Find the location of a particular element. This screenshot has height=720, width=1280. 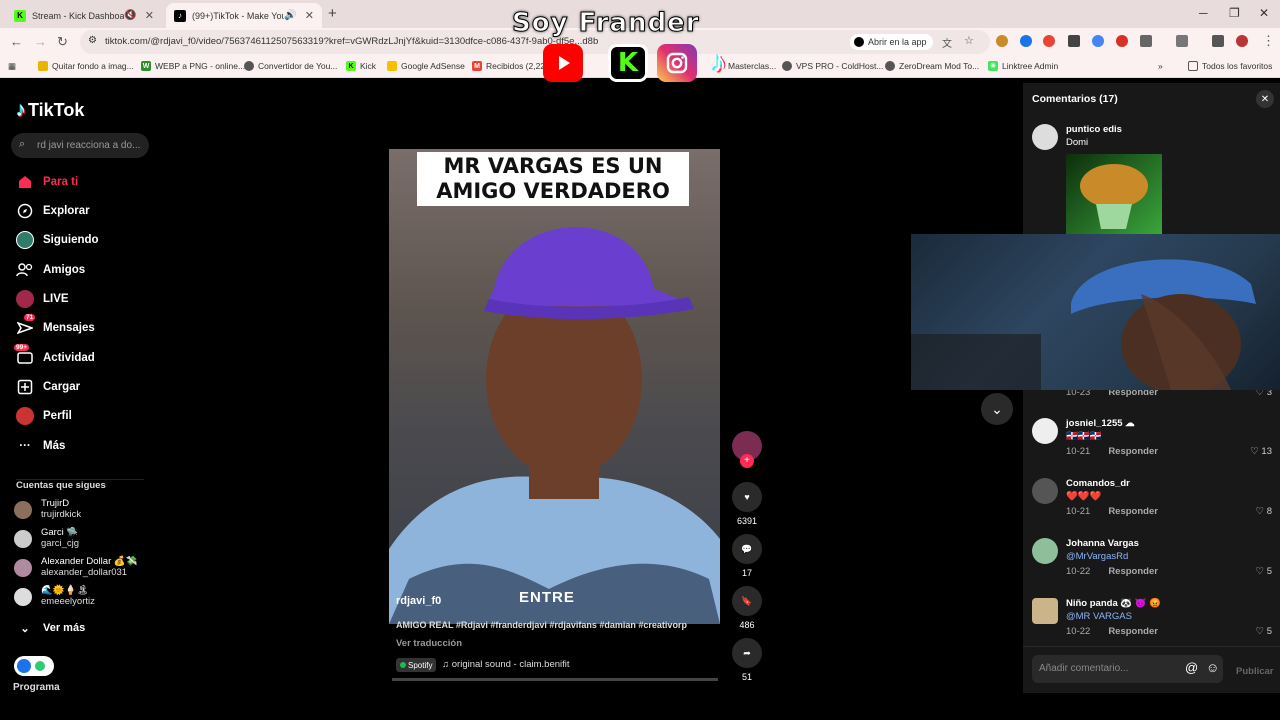

translate-icon: 文 is located at coordinates (947, 42).